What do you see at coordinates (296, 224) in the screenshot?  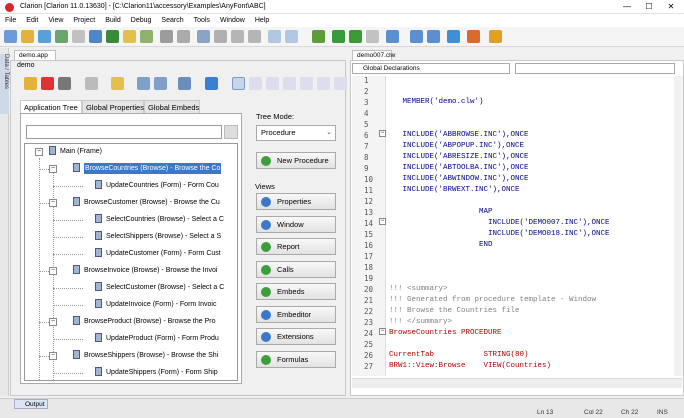 I see `window-button: Window` at bounding box center [296, 224].